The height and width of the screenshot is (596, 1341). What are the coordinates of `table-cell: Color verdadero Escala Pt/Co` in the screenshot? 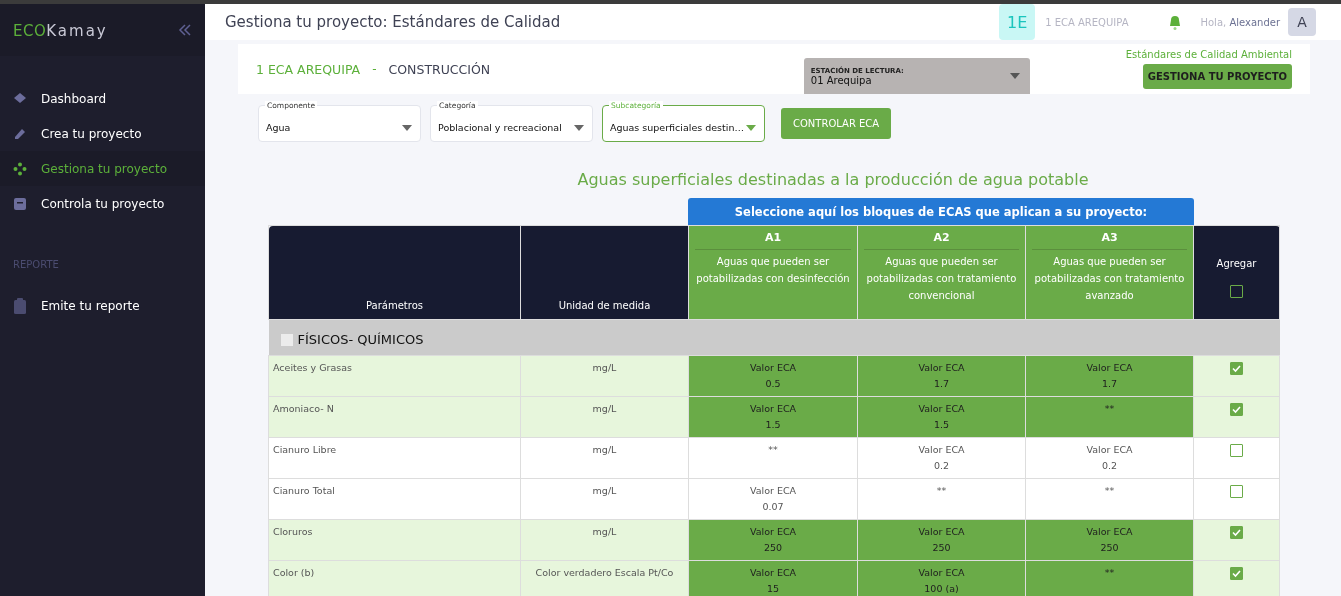 It's located at (604, 578).